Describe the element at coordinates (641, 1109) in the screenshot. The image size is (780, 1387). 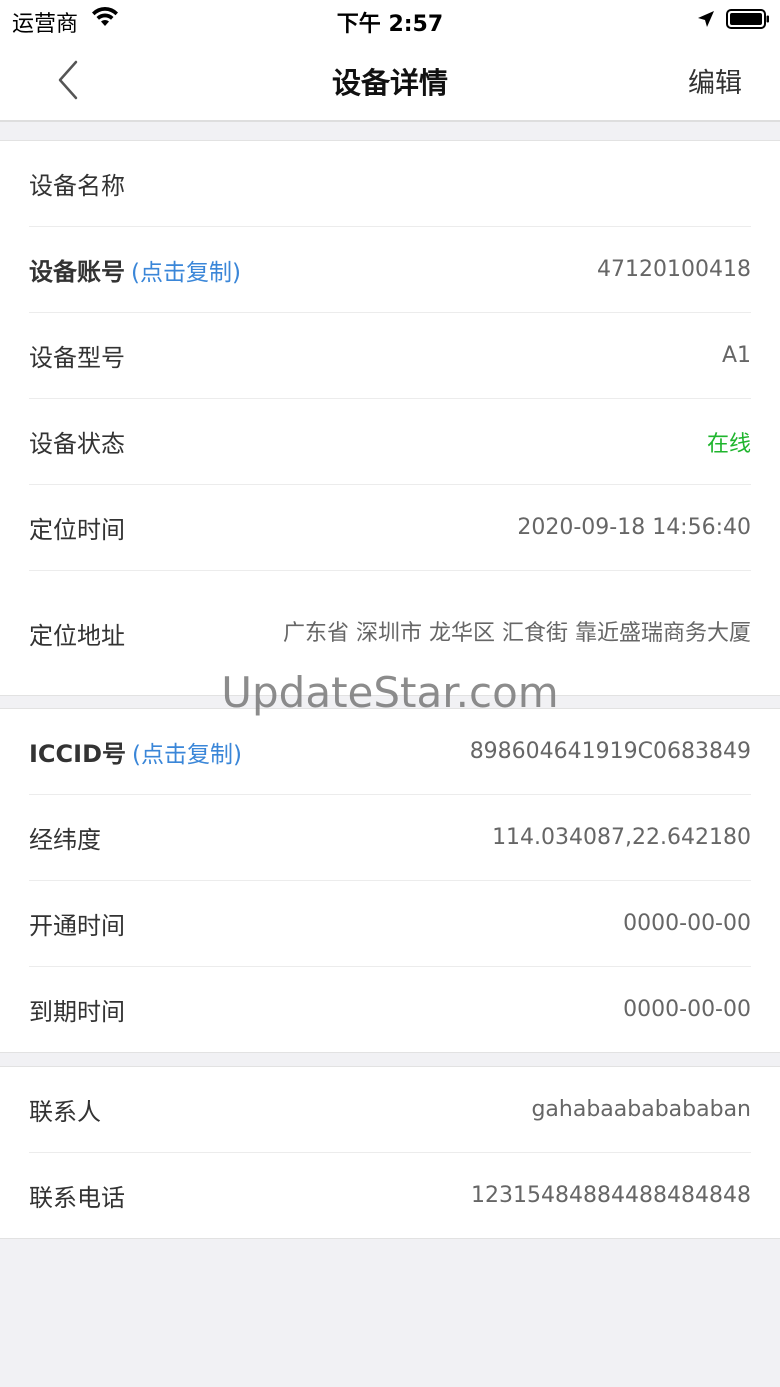
I see `contact-person-value: gahabaababababan` at that location.